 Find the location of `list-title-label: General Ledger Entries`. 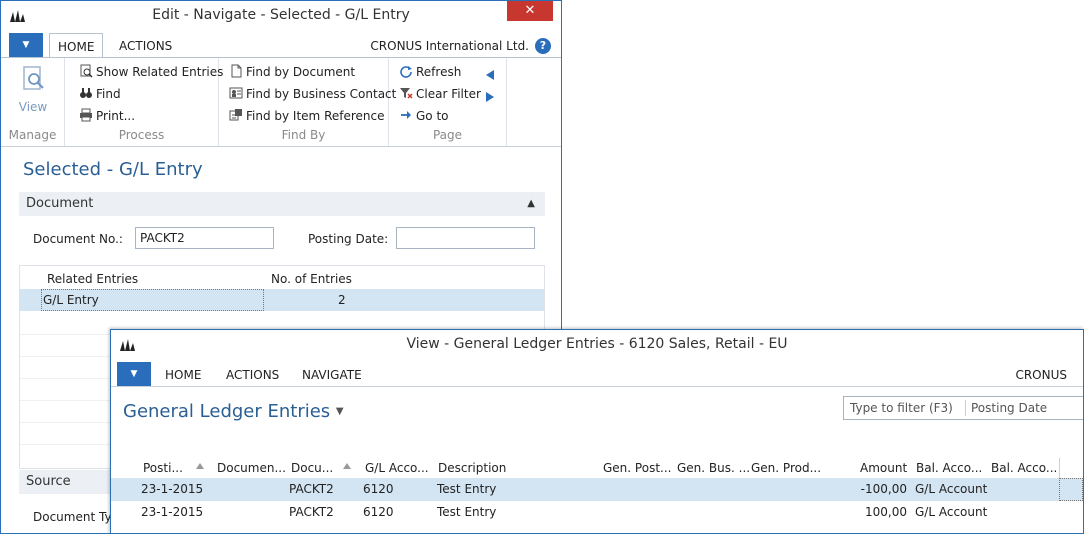

list-title-label: General Ledger Entries is located at coordinates (227, 411).